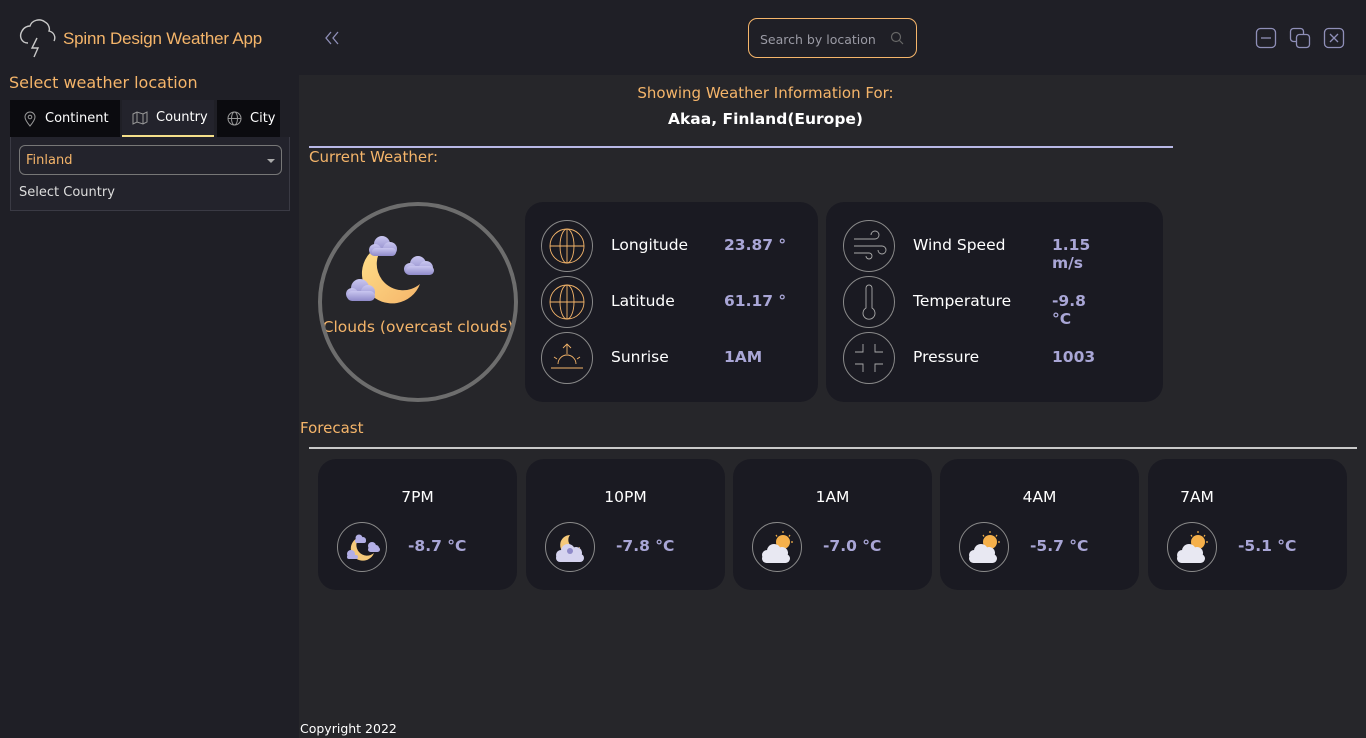  I want to click on select-country-label: Select Country, so click(67, 192).